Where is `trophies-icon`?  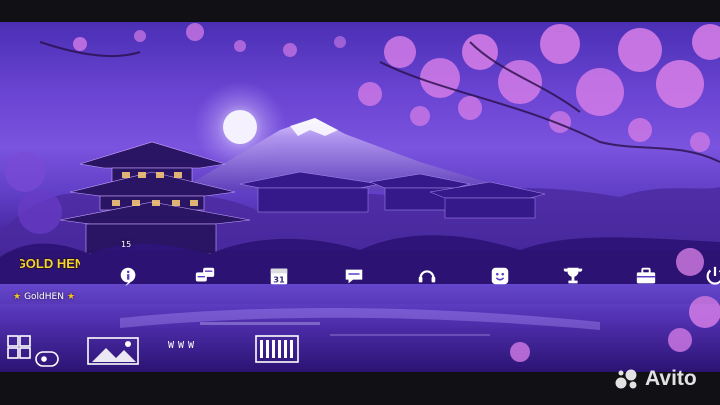
trophies-icon is located at coordinates (573, 276).